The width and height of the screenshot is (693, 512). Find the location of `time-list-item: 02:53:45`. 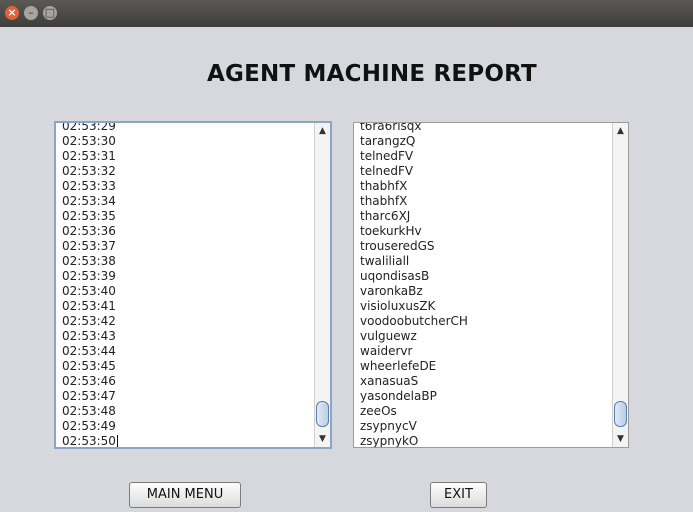

time-list-item: 02:53:45 is located at coordinates (187, 366).